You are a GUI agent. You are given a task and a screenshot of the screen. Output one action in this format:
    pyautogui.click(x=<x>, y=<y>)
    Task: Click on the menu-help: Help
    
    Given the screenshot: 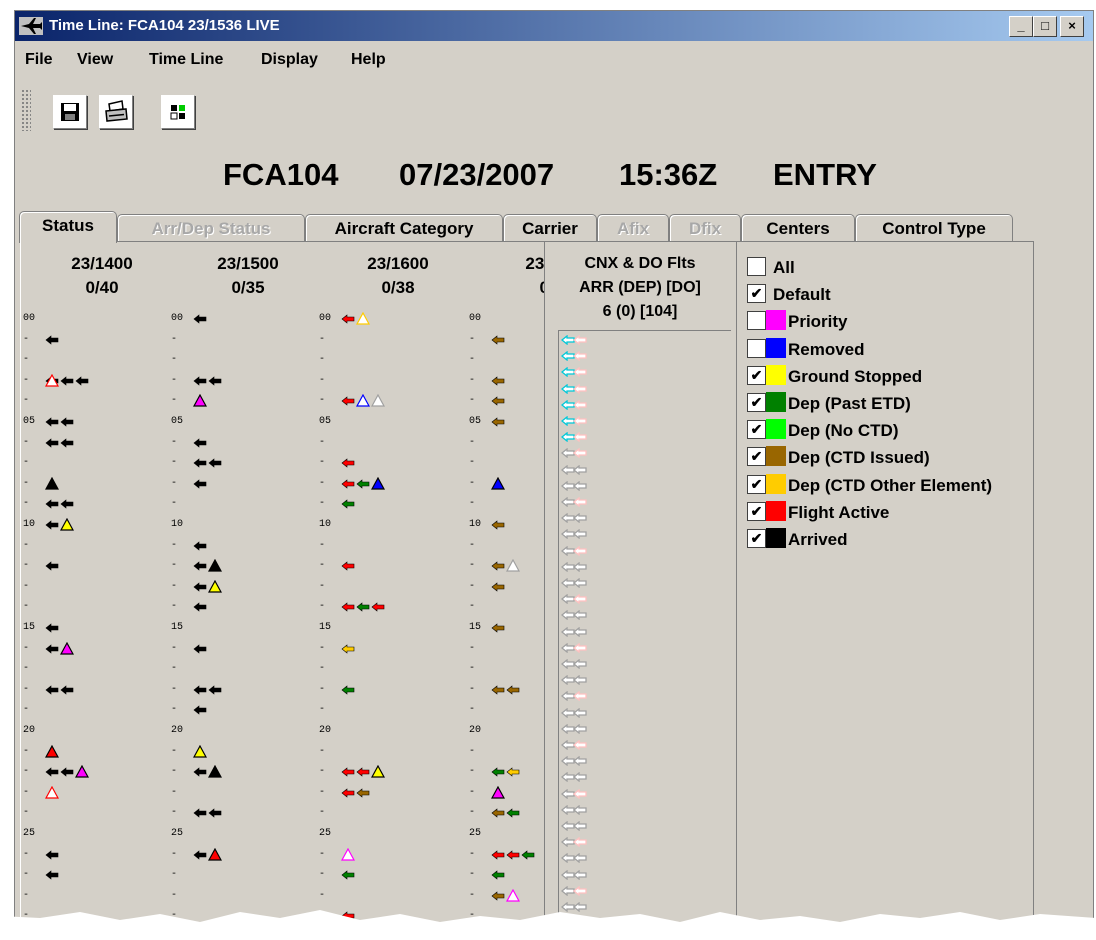 What is the action you would take?
    pyautogui.click(x=368, y=60)
    